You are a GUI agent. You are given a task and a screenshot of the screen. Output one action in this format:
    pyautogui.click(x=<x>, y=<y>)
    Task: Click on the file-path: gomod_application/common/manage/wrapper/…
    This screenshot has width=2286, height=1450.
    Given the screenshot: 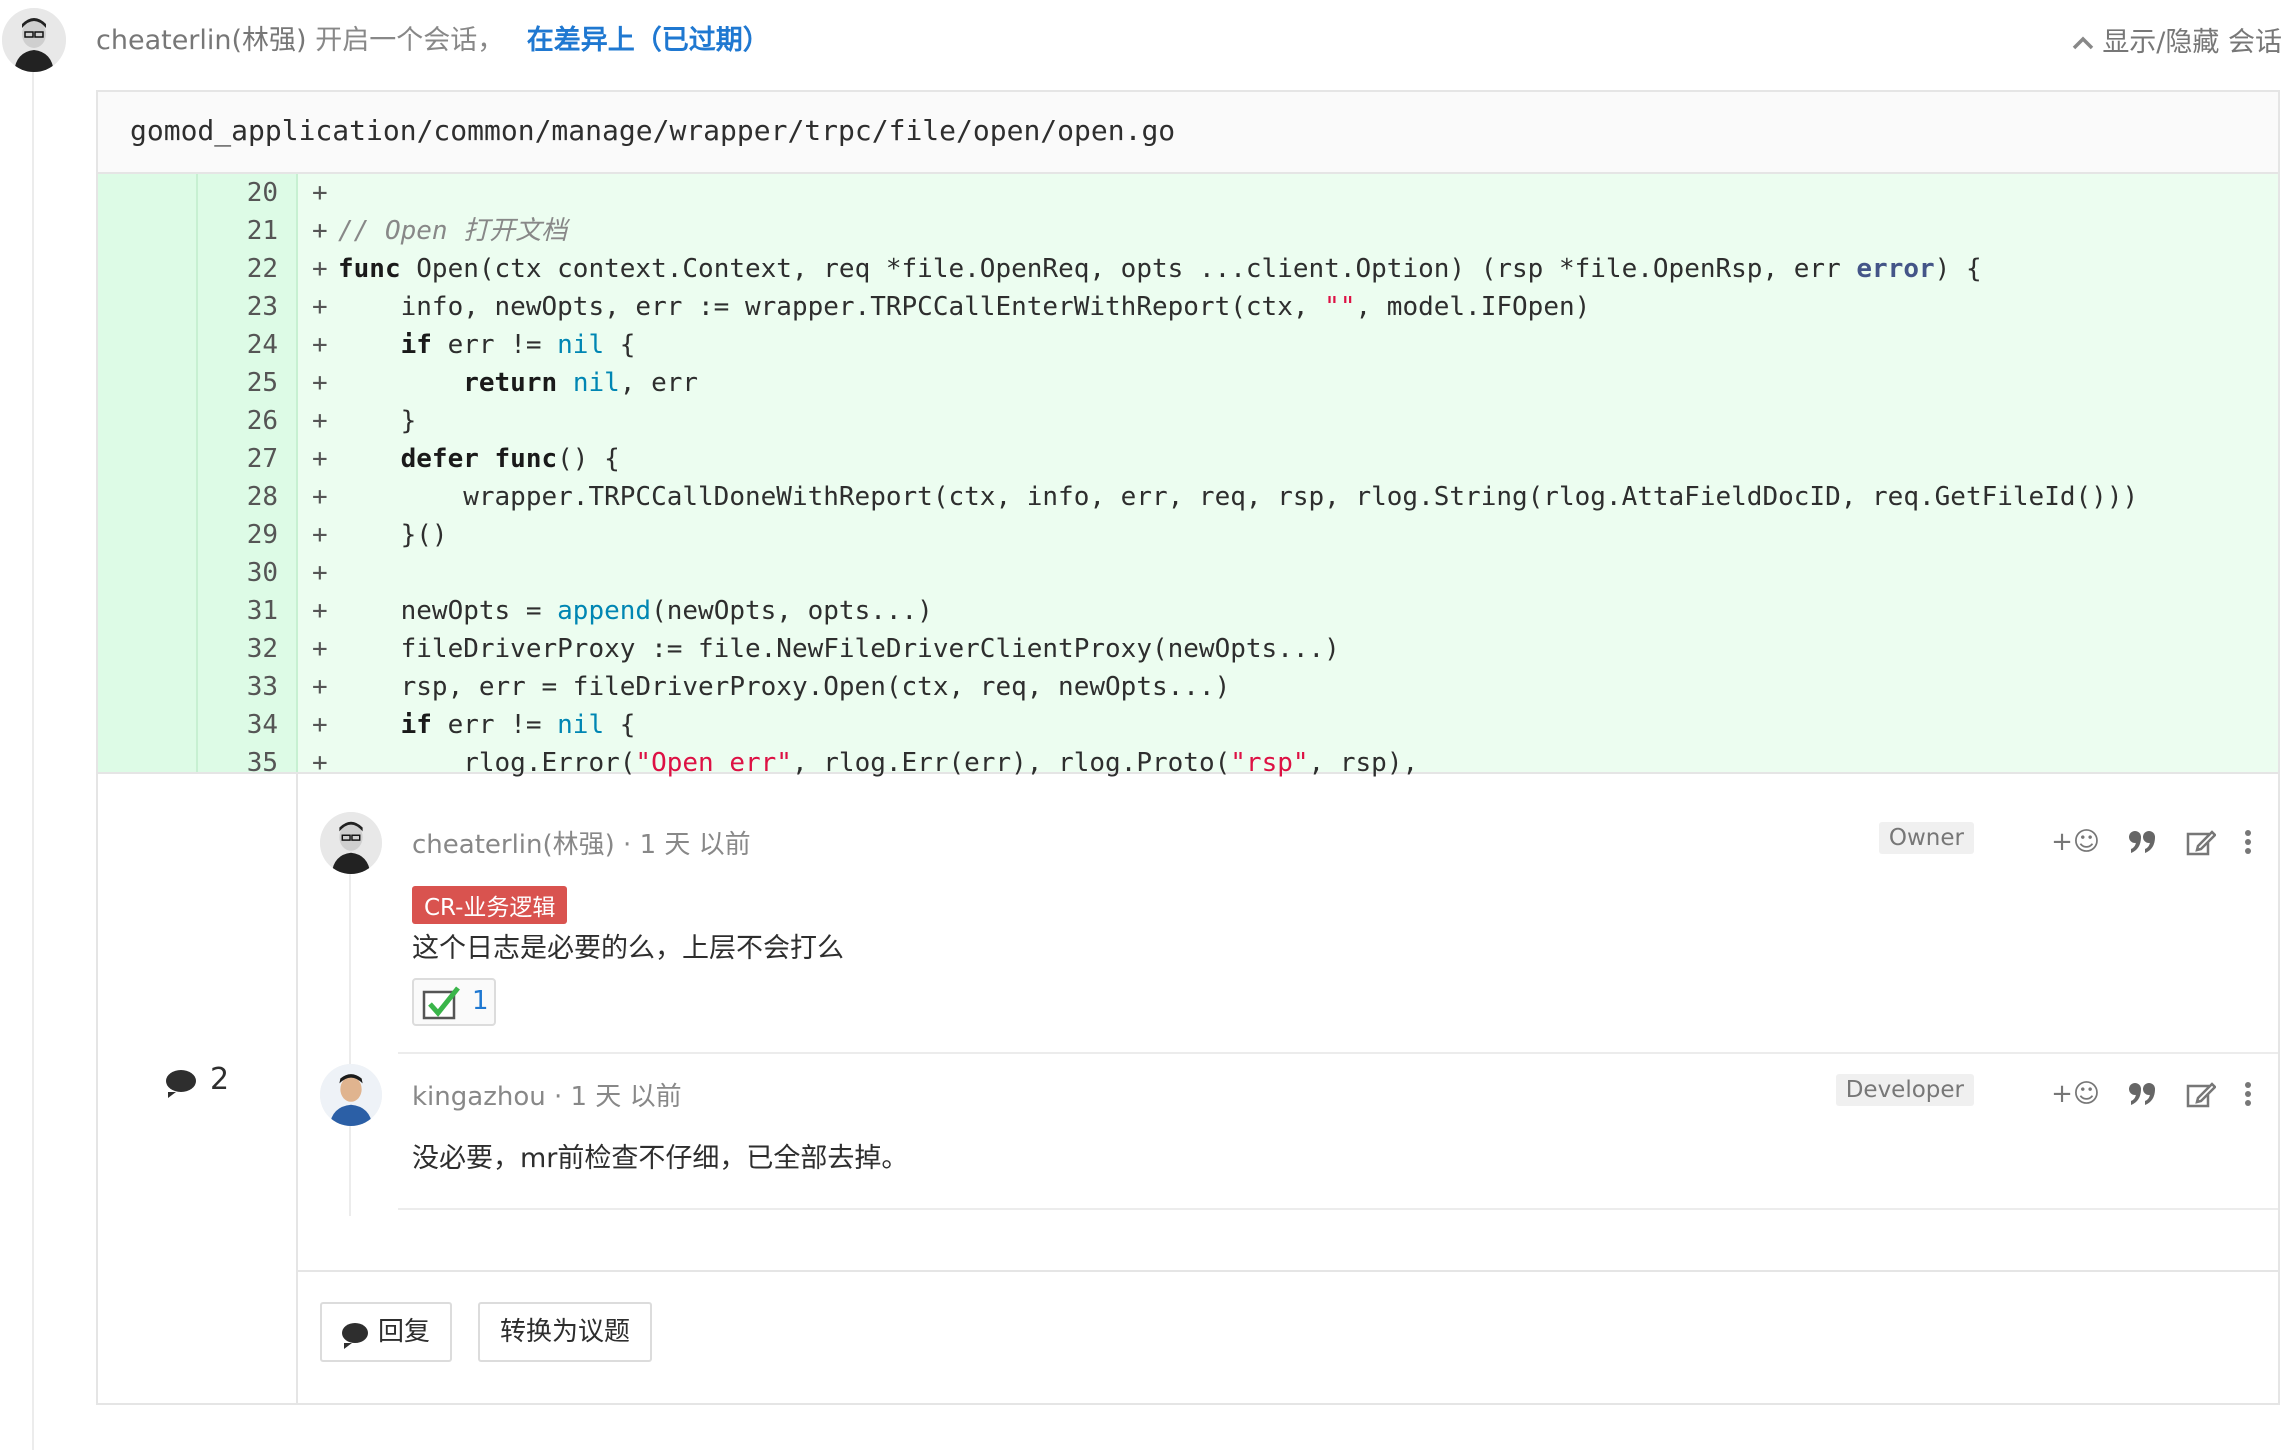 What is the action you would take?
    pyautogui.click(x=652, y=130)
    